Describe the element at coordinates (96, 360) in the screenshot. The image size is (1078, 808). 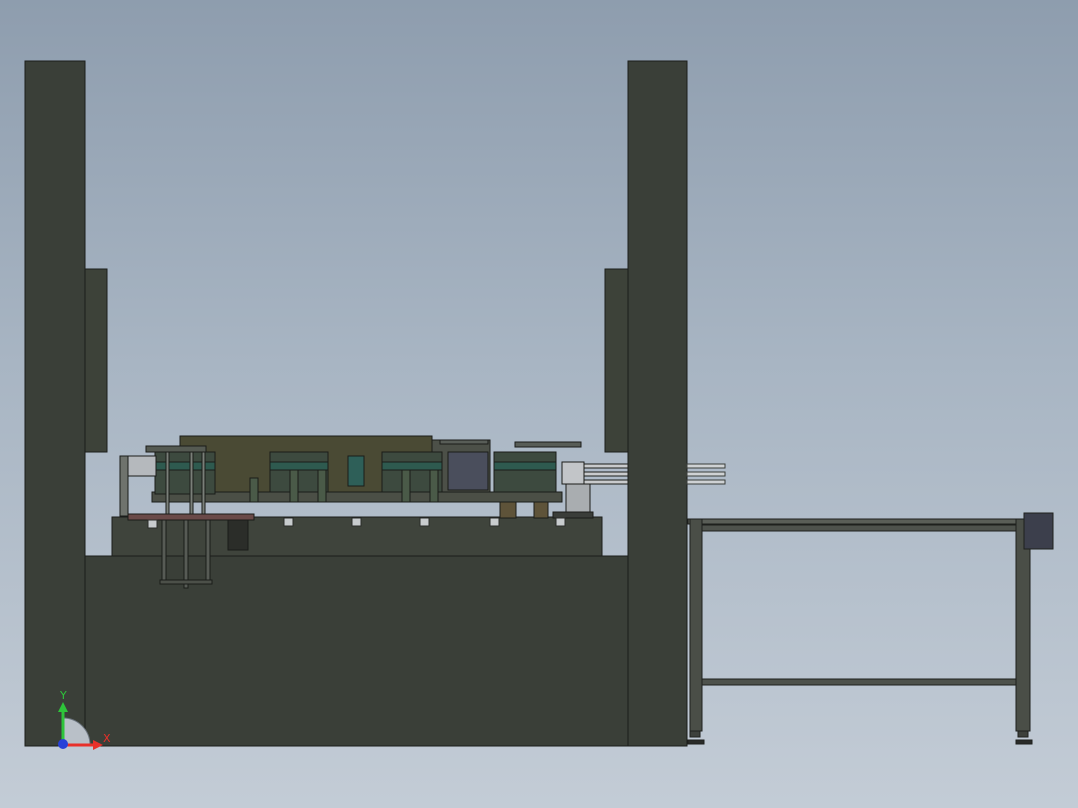
I see `left-side-plate` at that location.